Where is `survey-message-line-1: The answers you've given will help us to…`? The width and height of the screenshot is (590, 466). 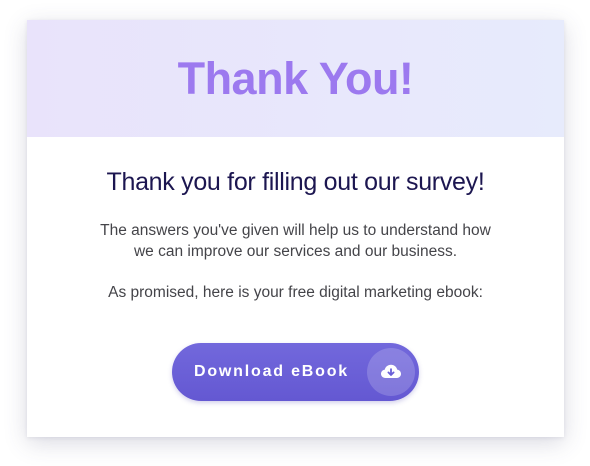
survey-message-line-1: The answers you've given will help us to… is located at coordinates (295, 230).